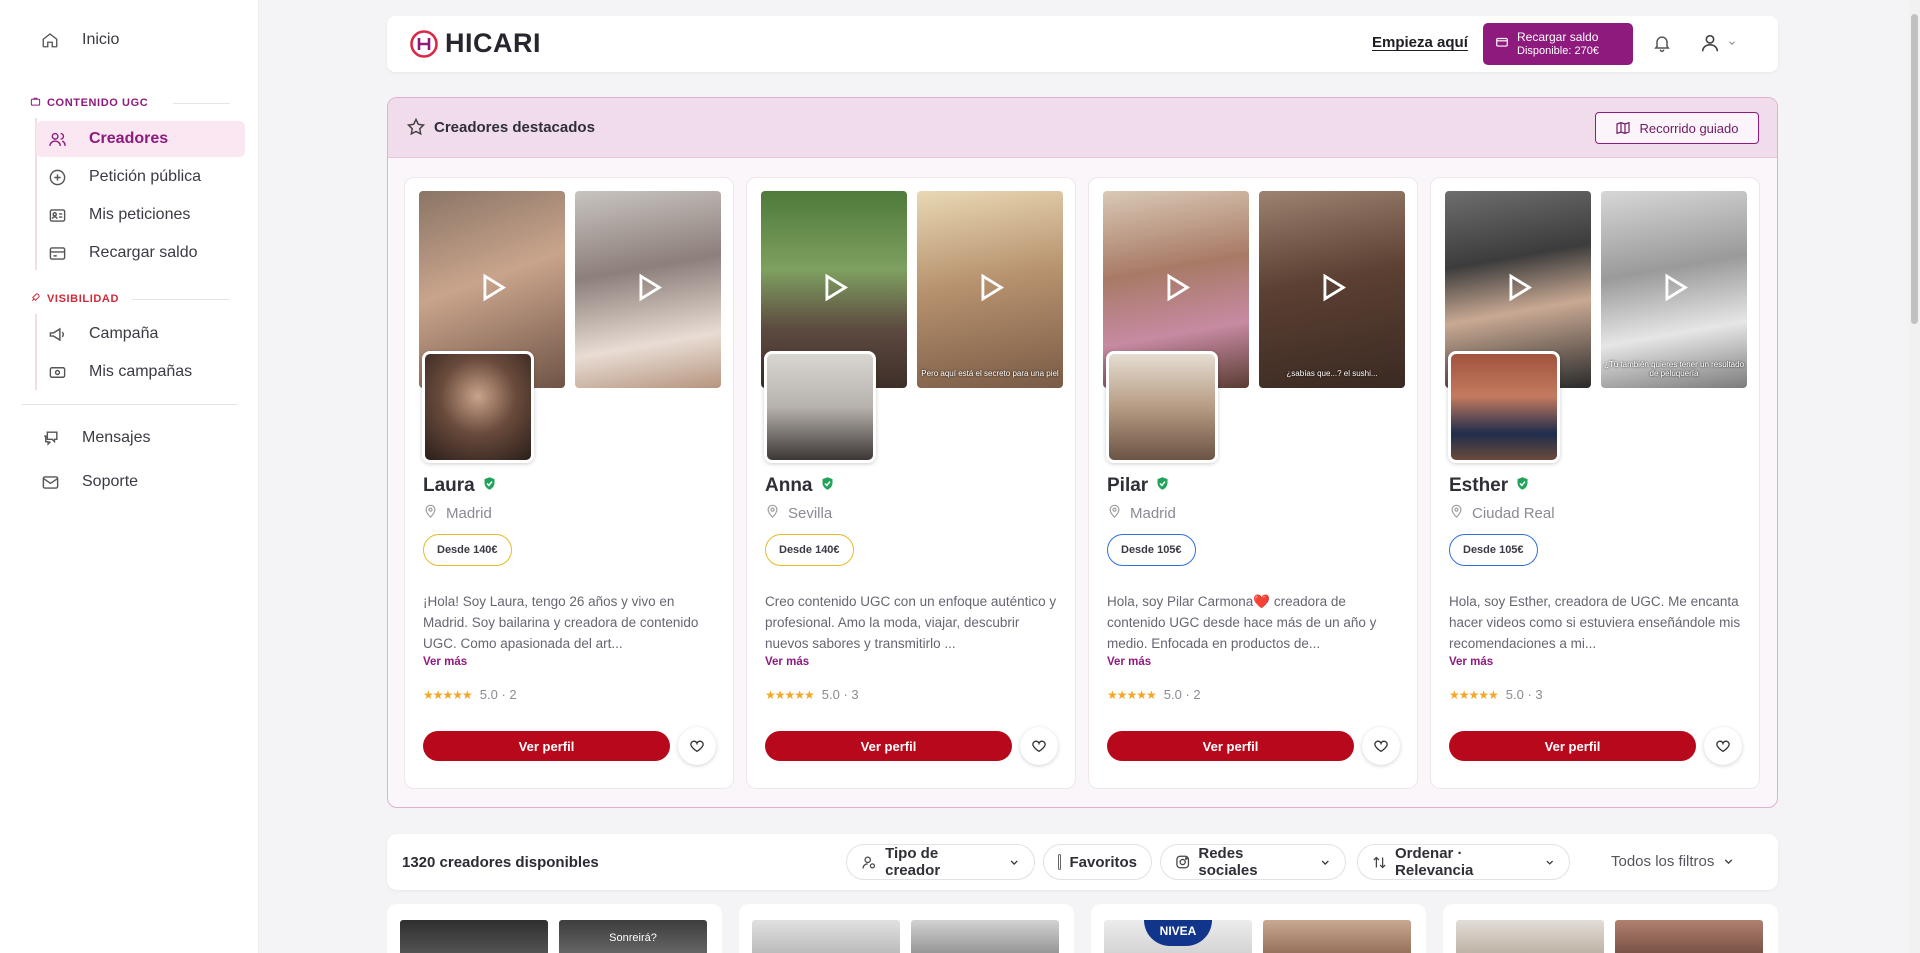 This screenshot has width=1920, height=953. I want to click on rating-text: 5.0 · 2, so click(498, 694).